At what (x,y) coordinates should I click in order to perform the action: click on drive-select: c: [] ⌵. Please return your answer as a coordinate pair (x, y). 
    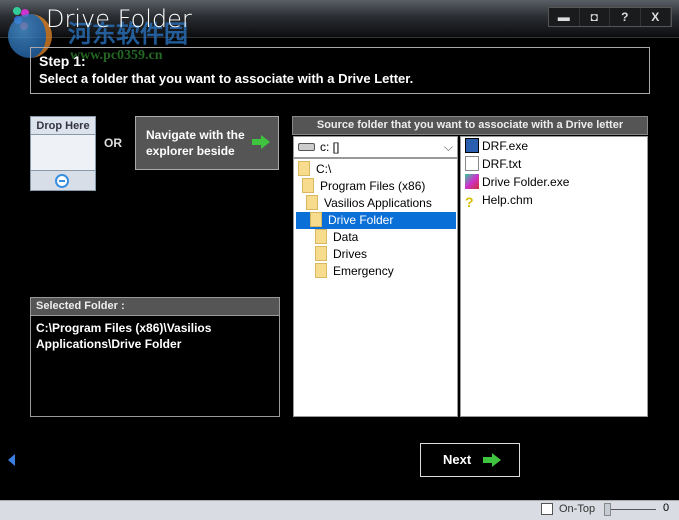
    Looking at the image, I should click on (375, 147).